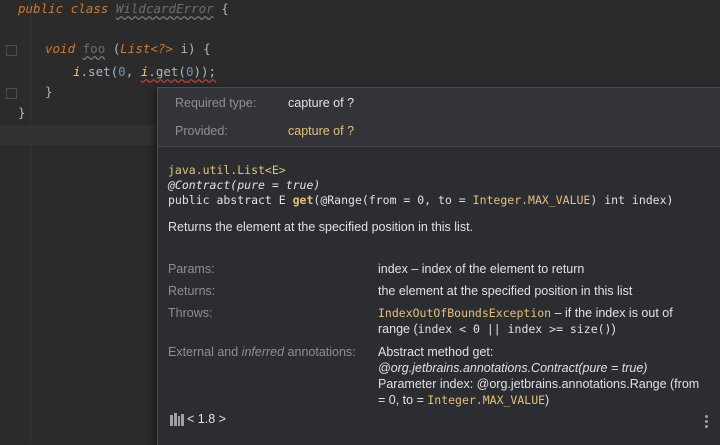 The image size is (720, 445). What do you see at coordinates (632, 200) in the screenshot?
I see `decl-text: ) int index)` at bounding box center [632, 200].